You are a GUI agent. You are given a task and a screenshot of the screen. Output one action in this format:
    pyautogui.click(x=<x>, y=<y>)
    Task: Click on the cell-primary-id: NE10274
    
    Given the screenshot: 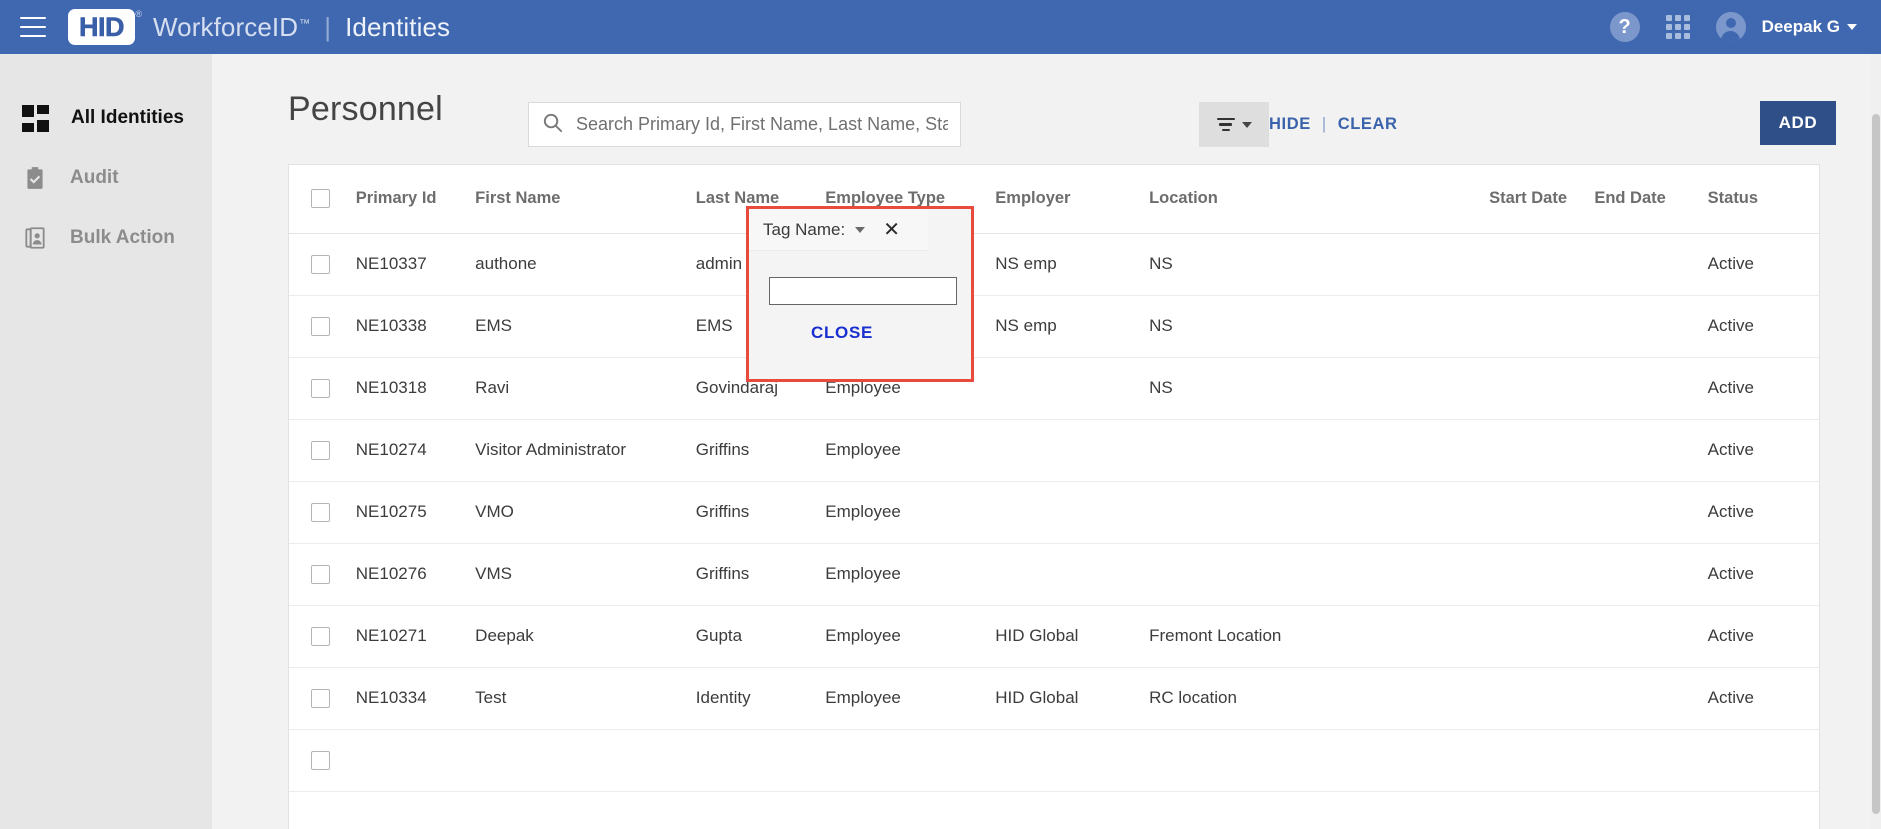 What is the action you would take?
    pyautogui.click(x=415, y=450)
    